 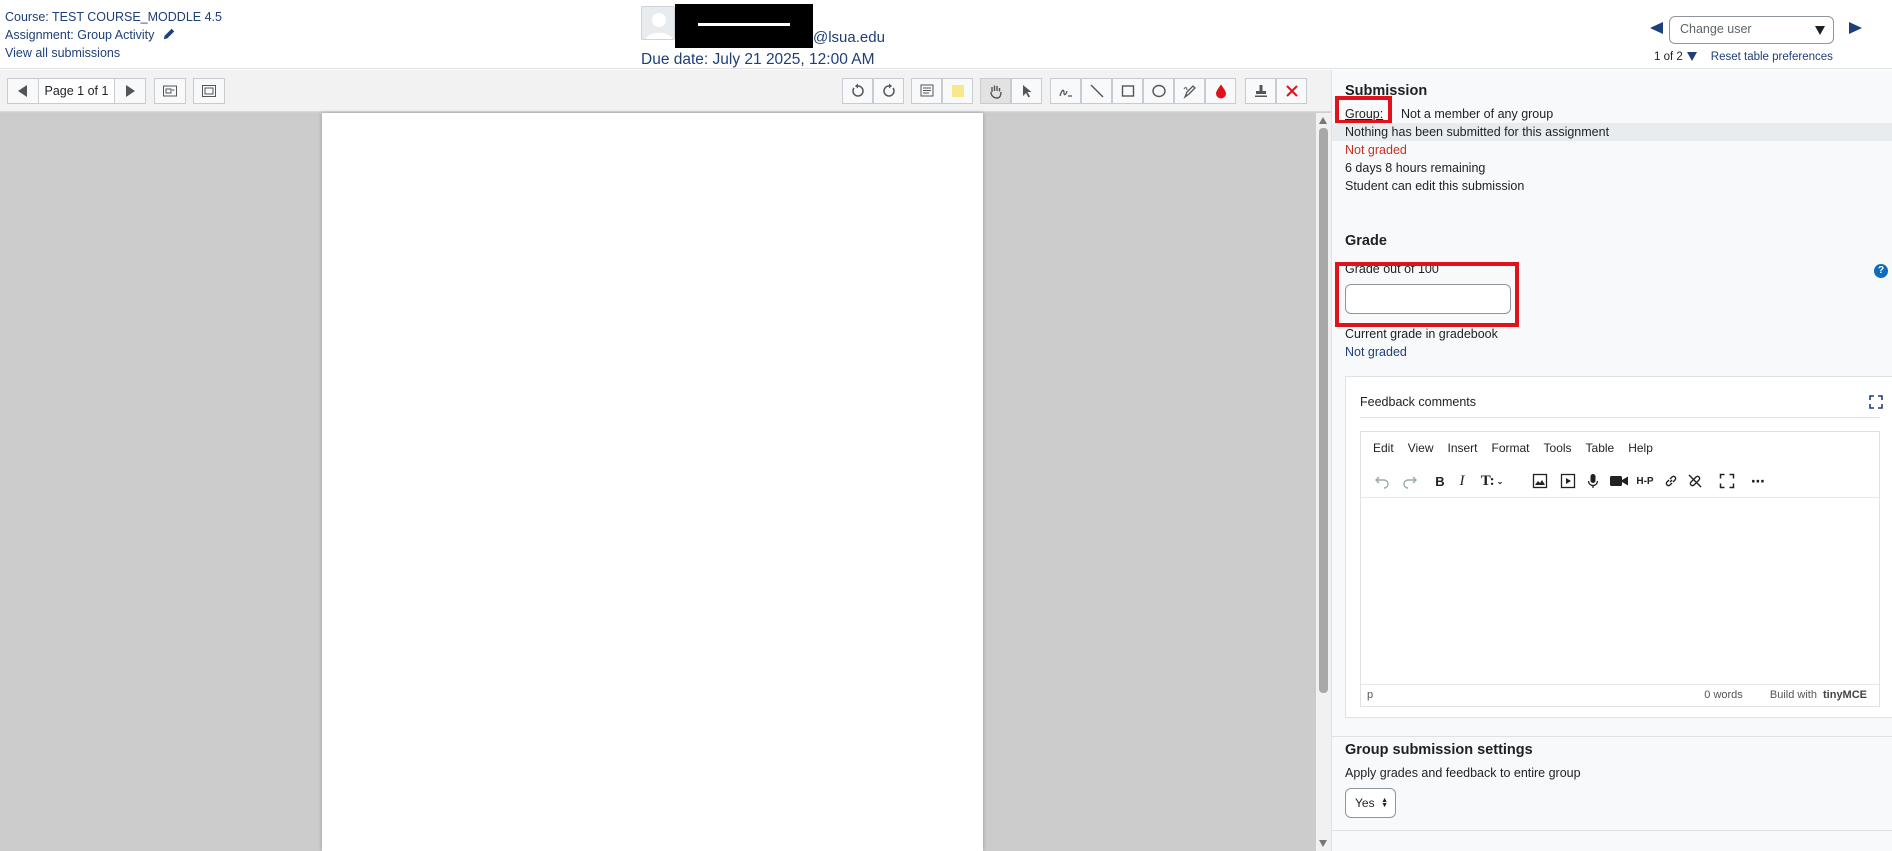 I want to click on highlight-icon, so click(x=1189, y=91).